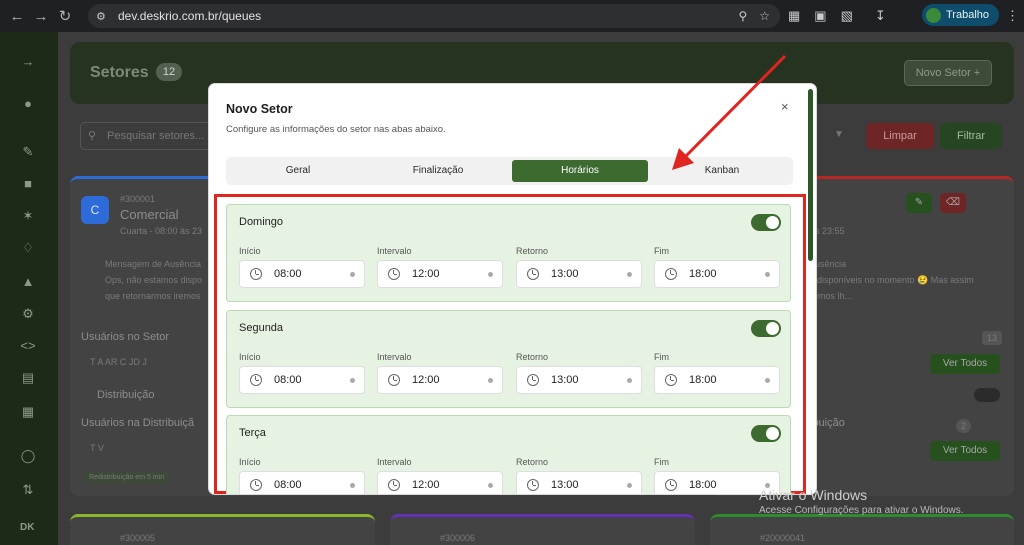 Image resolution: width=1024 pixels, height=545 pixels. Describe the element at coordinates (118, 362) in the screenshot. I see `users-initials: T A AR C JD J` at that location.